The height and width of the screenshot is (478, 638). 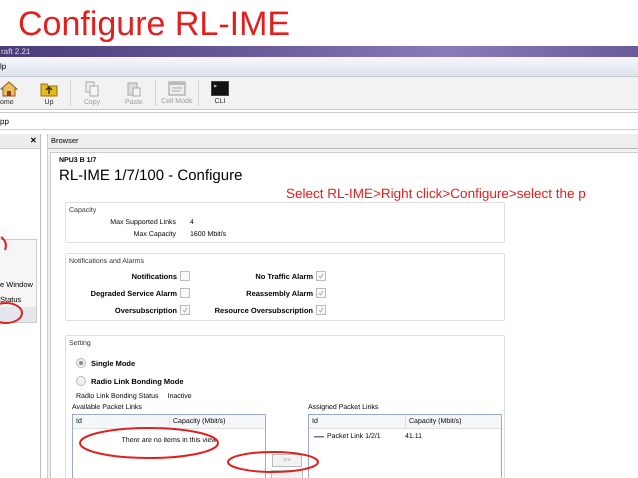 What do you see at coordinates (436, 193) in the screenshot?
I see `instruction-text: Select RL-IME>Right click>Configure>select the p` at bounding box center [436, 193].